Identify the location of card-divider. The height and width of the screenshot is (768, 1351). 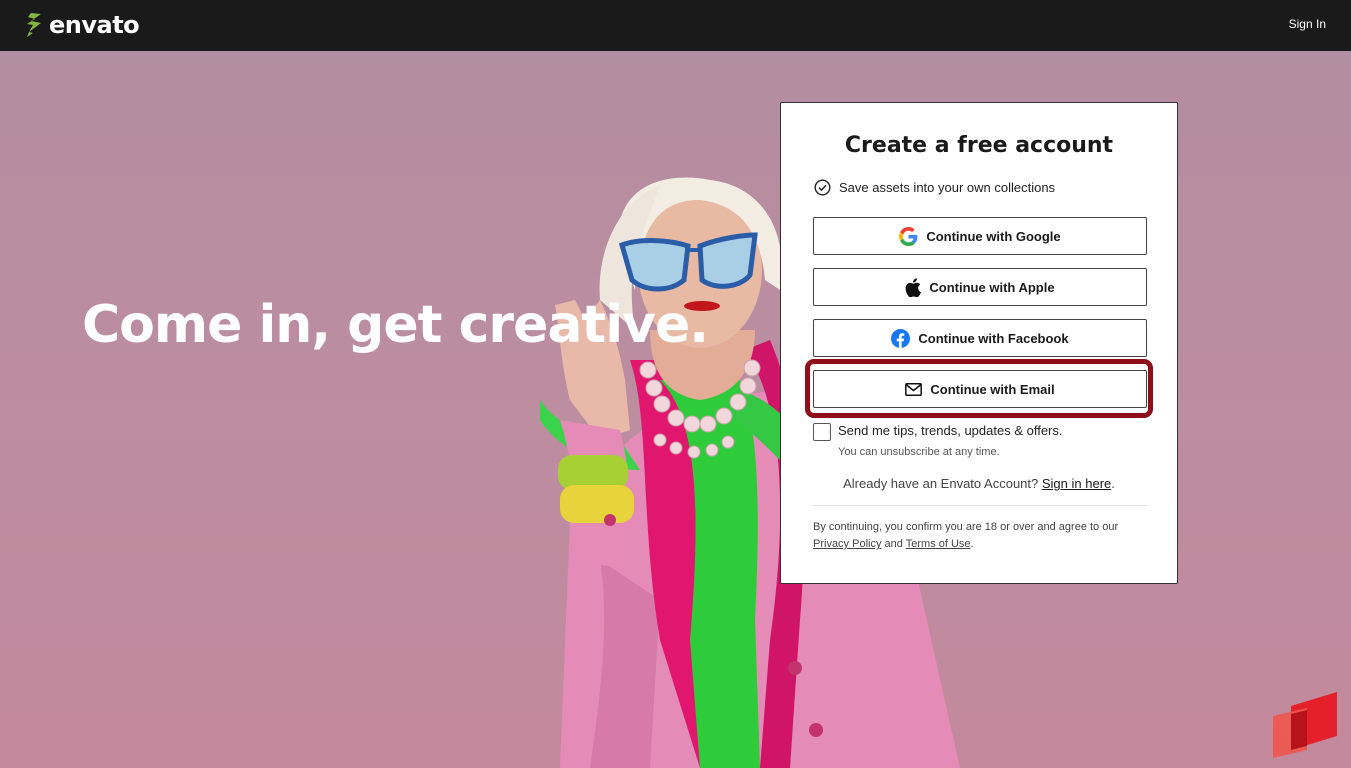
(980, 505).